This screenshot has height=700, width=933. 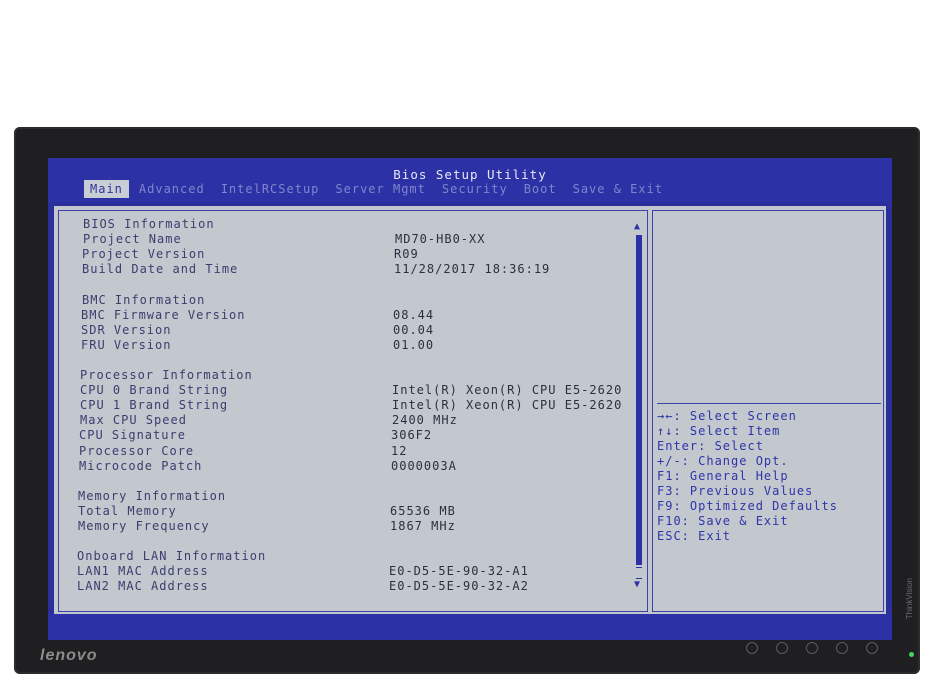 I want to click on row-label: FRU Version, so click(x=126, y=344).